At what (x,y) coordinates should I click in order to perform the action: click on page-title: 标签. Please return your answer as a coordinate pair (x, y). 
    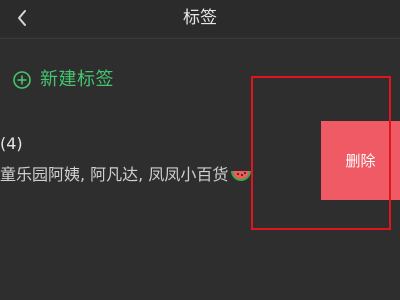
    Looking at the image, I should click on (200, 18).